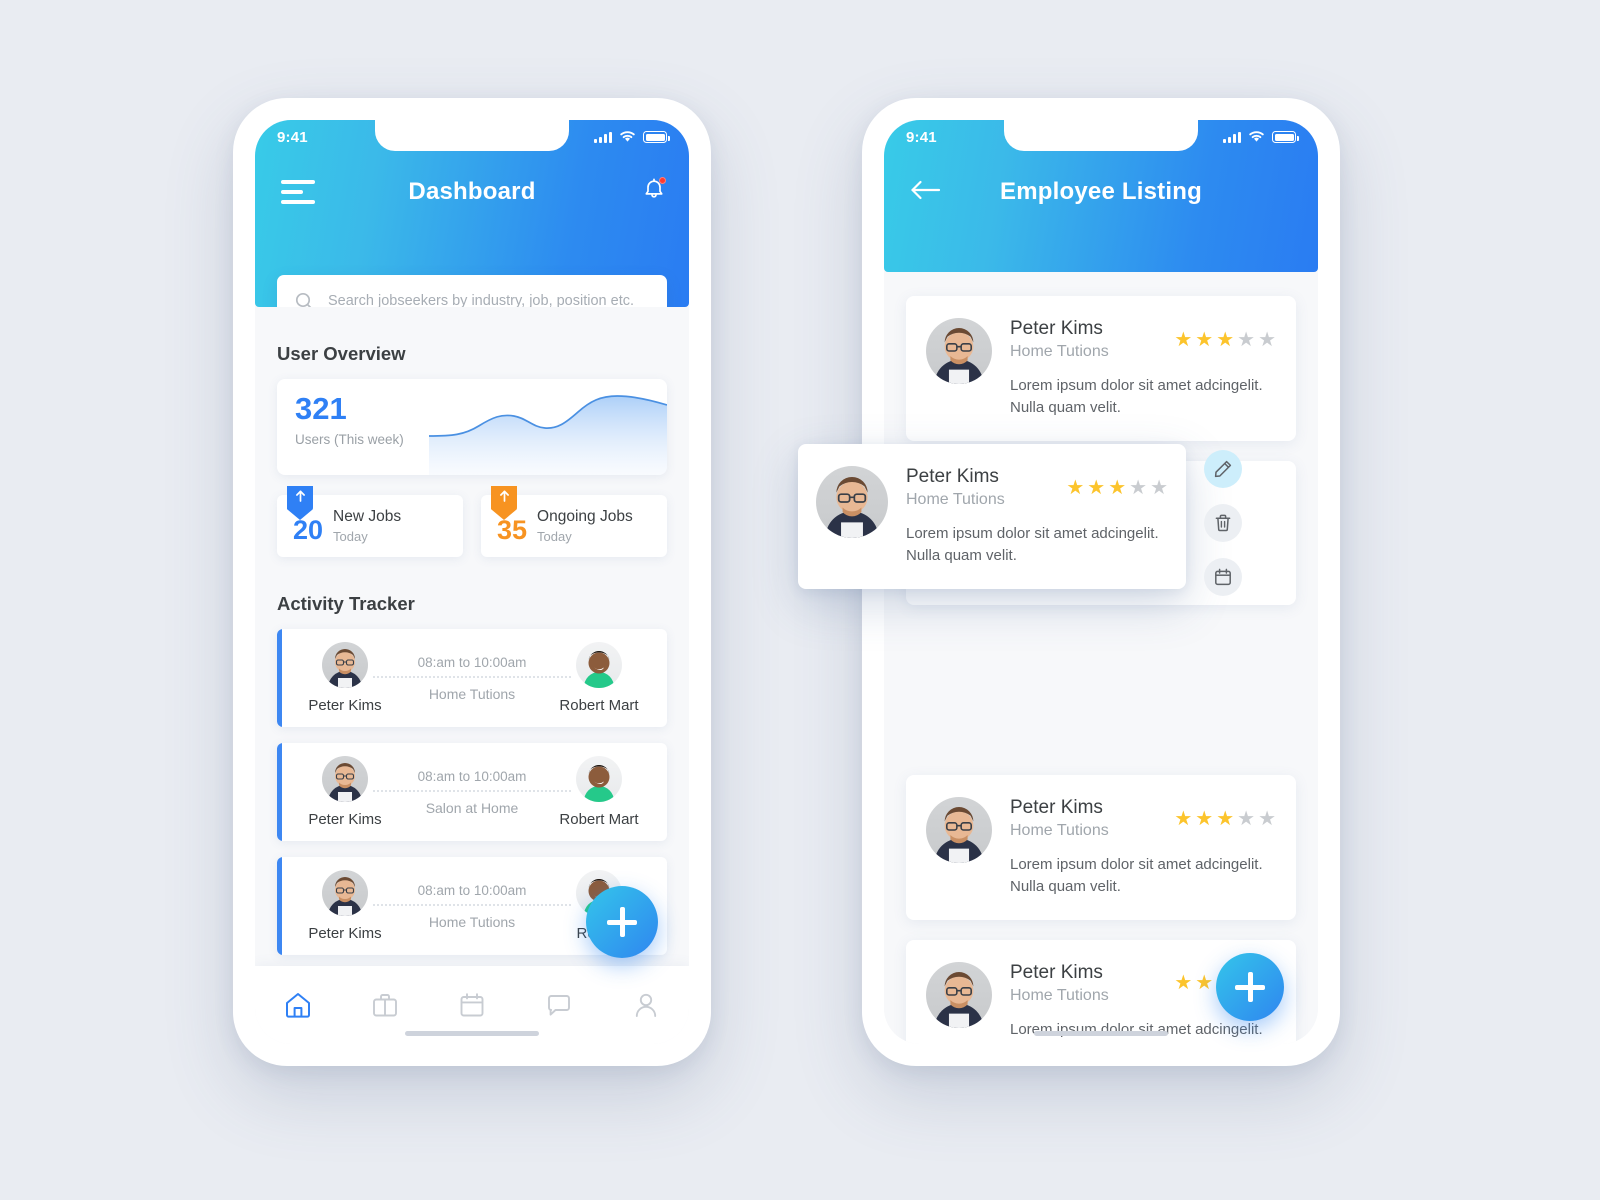  What do you see at coordinates (1223, 469) in the screenshot?
I see `edit-button` at bounding box center [1223, 469].